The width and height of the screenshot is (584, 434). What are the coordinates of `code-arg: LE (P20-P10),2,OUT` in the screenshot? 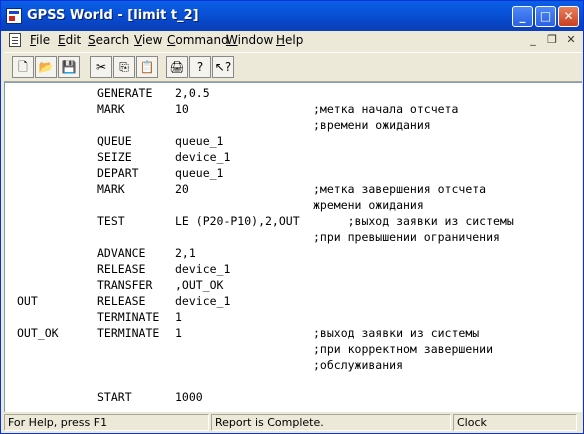 It's located at (237, 221).